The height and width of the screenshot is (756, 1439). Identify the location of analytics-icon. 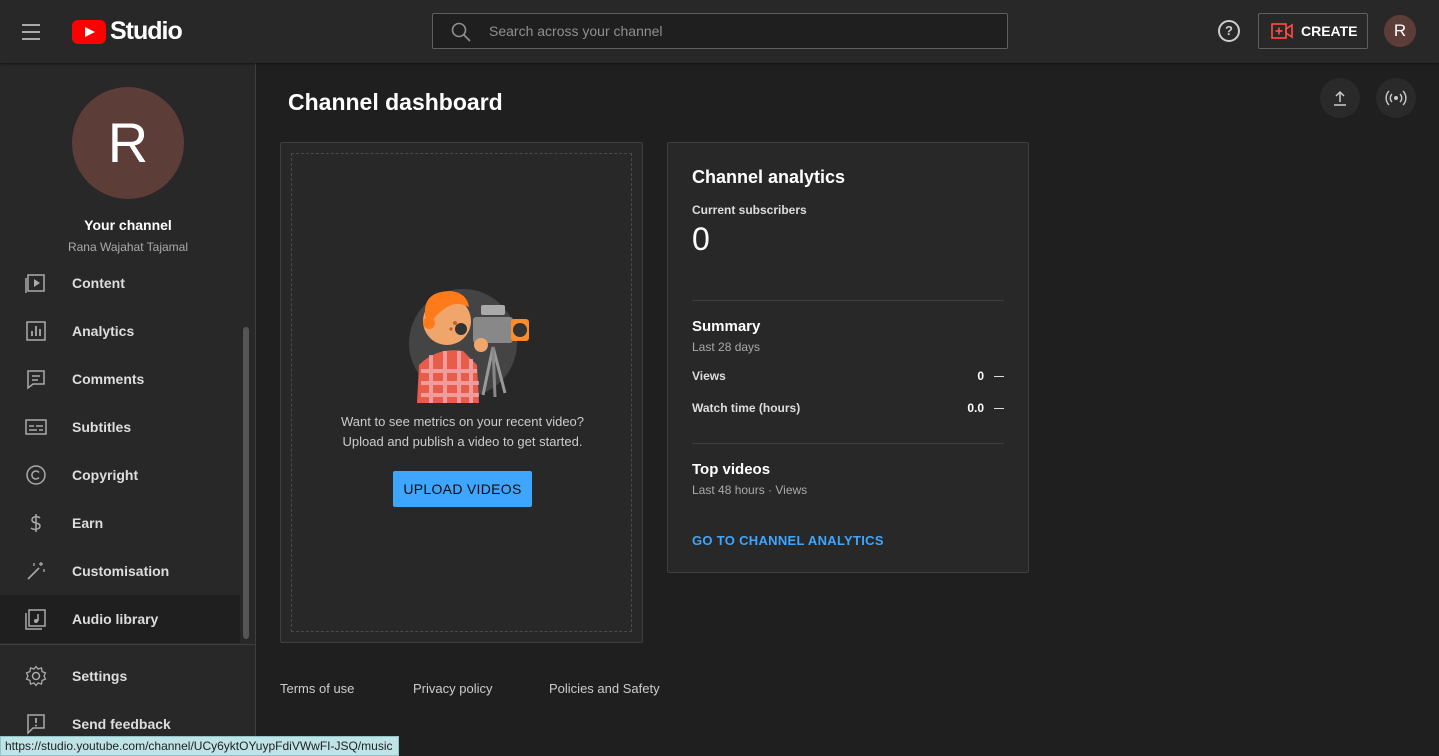
(36, 331).